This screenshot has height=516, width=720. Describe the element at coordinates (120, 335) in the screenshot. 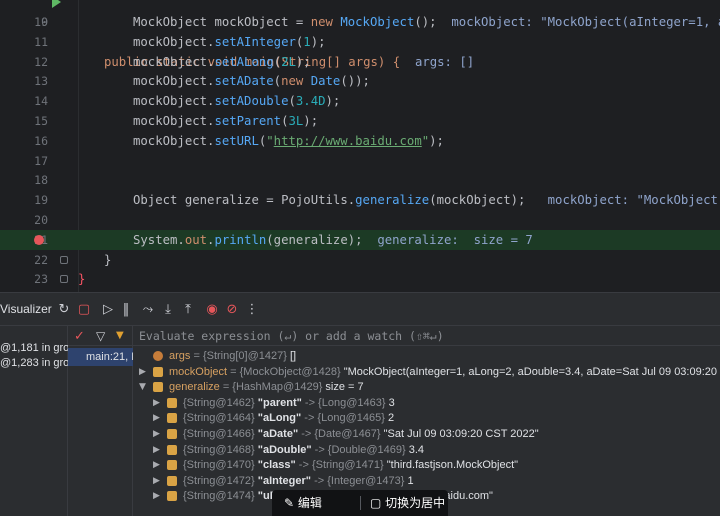

I see `dropdown-icon: ▼` at that location.